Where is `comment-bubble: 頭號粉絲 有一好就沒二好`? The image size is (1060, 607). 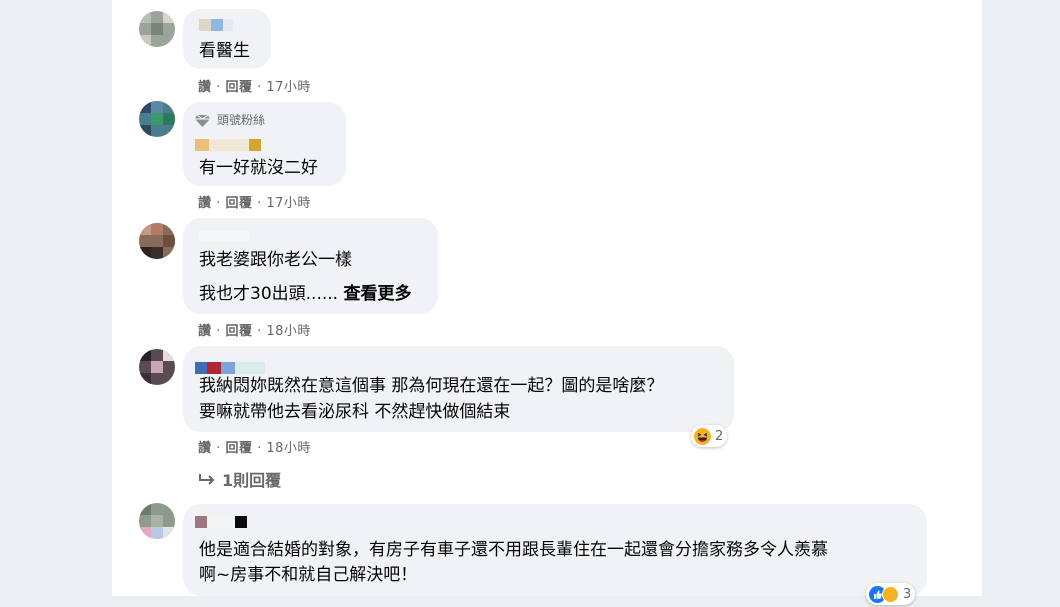 comment-bubble: 頭號粉絲 有一好就沒二好 is located at coordinates (264, 144).